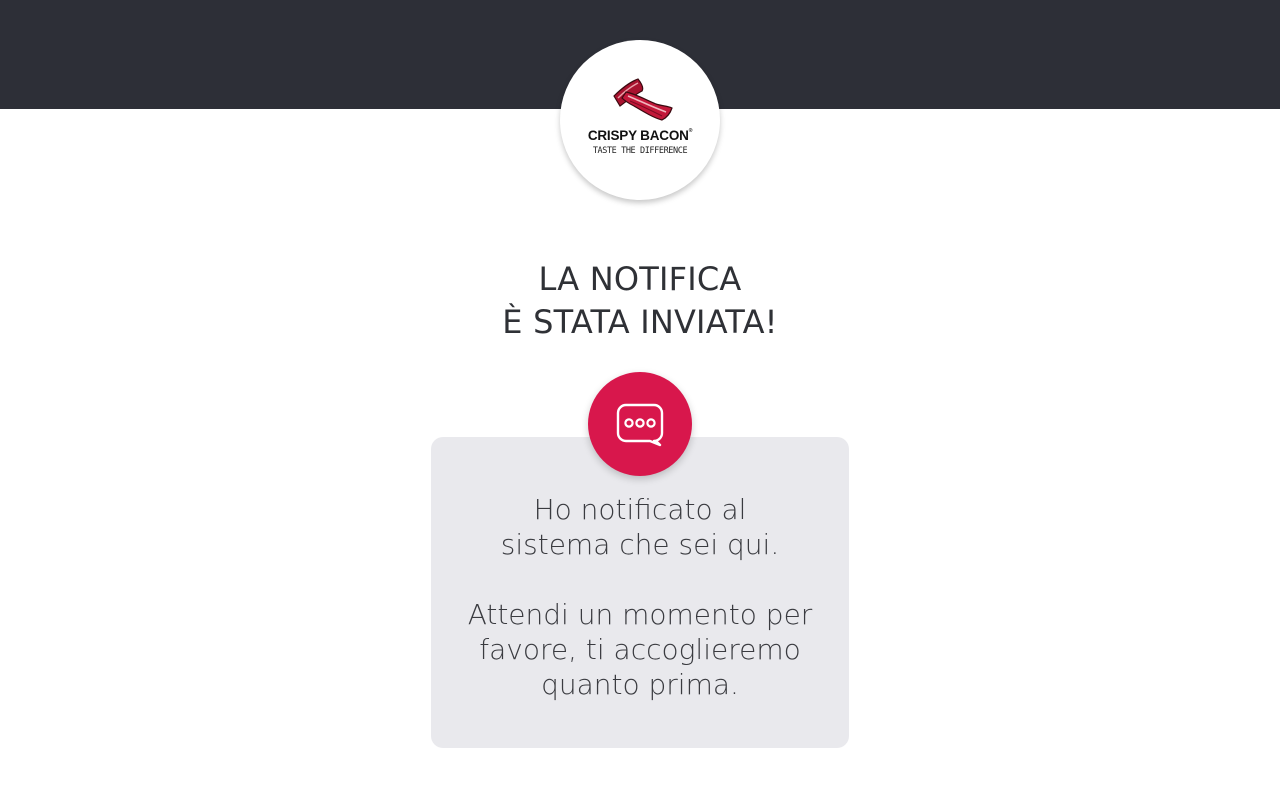 Image resolution: width=1280 pixels, height=800 pixels. What do you see at coordinates (640, 614) in the screenshot?
I see `message-line-3: Attendi un momento per` at bounding box center [640, 614].